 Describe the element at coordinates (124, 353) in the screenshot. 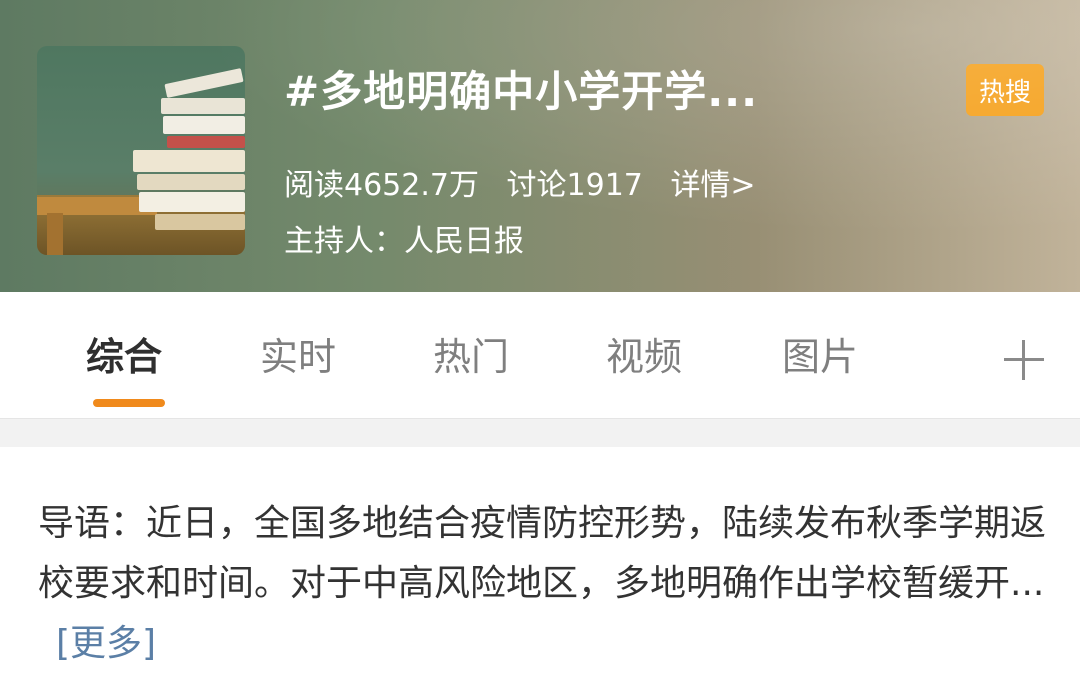

I see `tab-comprehensive: 综合` at that location.